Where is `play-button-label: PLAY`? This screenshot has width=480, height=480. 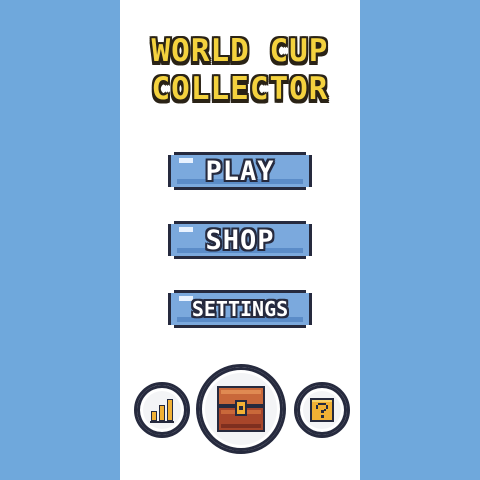 play-button-label: PLAY is located at coordinates (240, 171).